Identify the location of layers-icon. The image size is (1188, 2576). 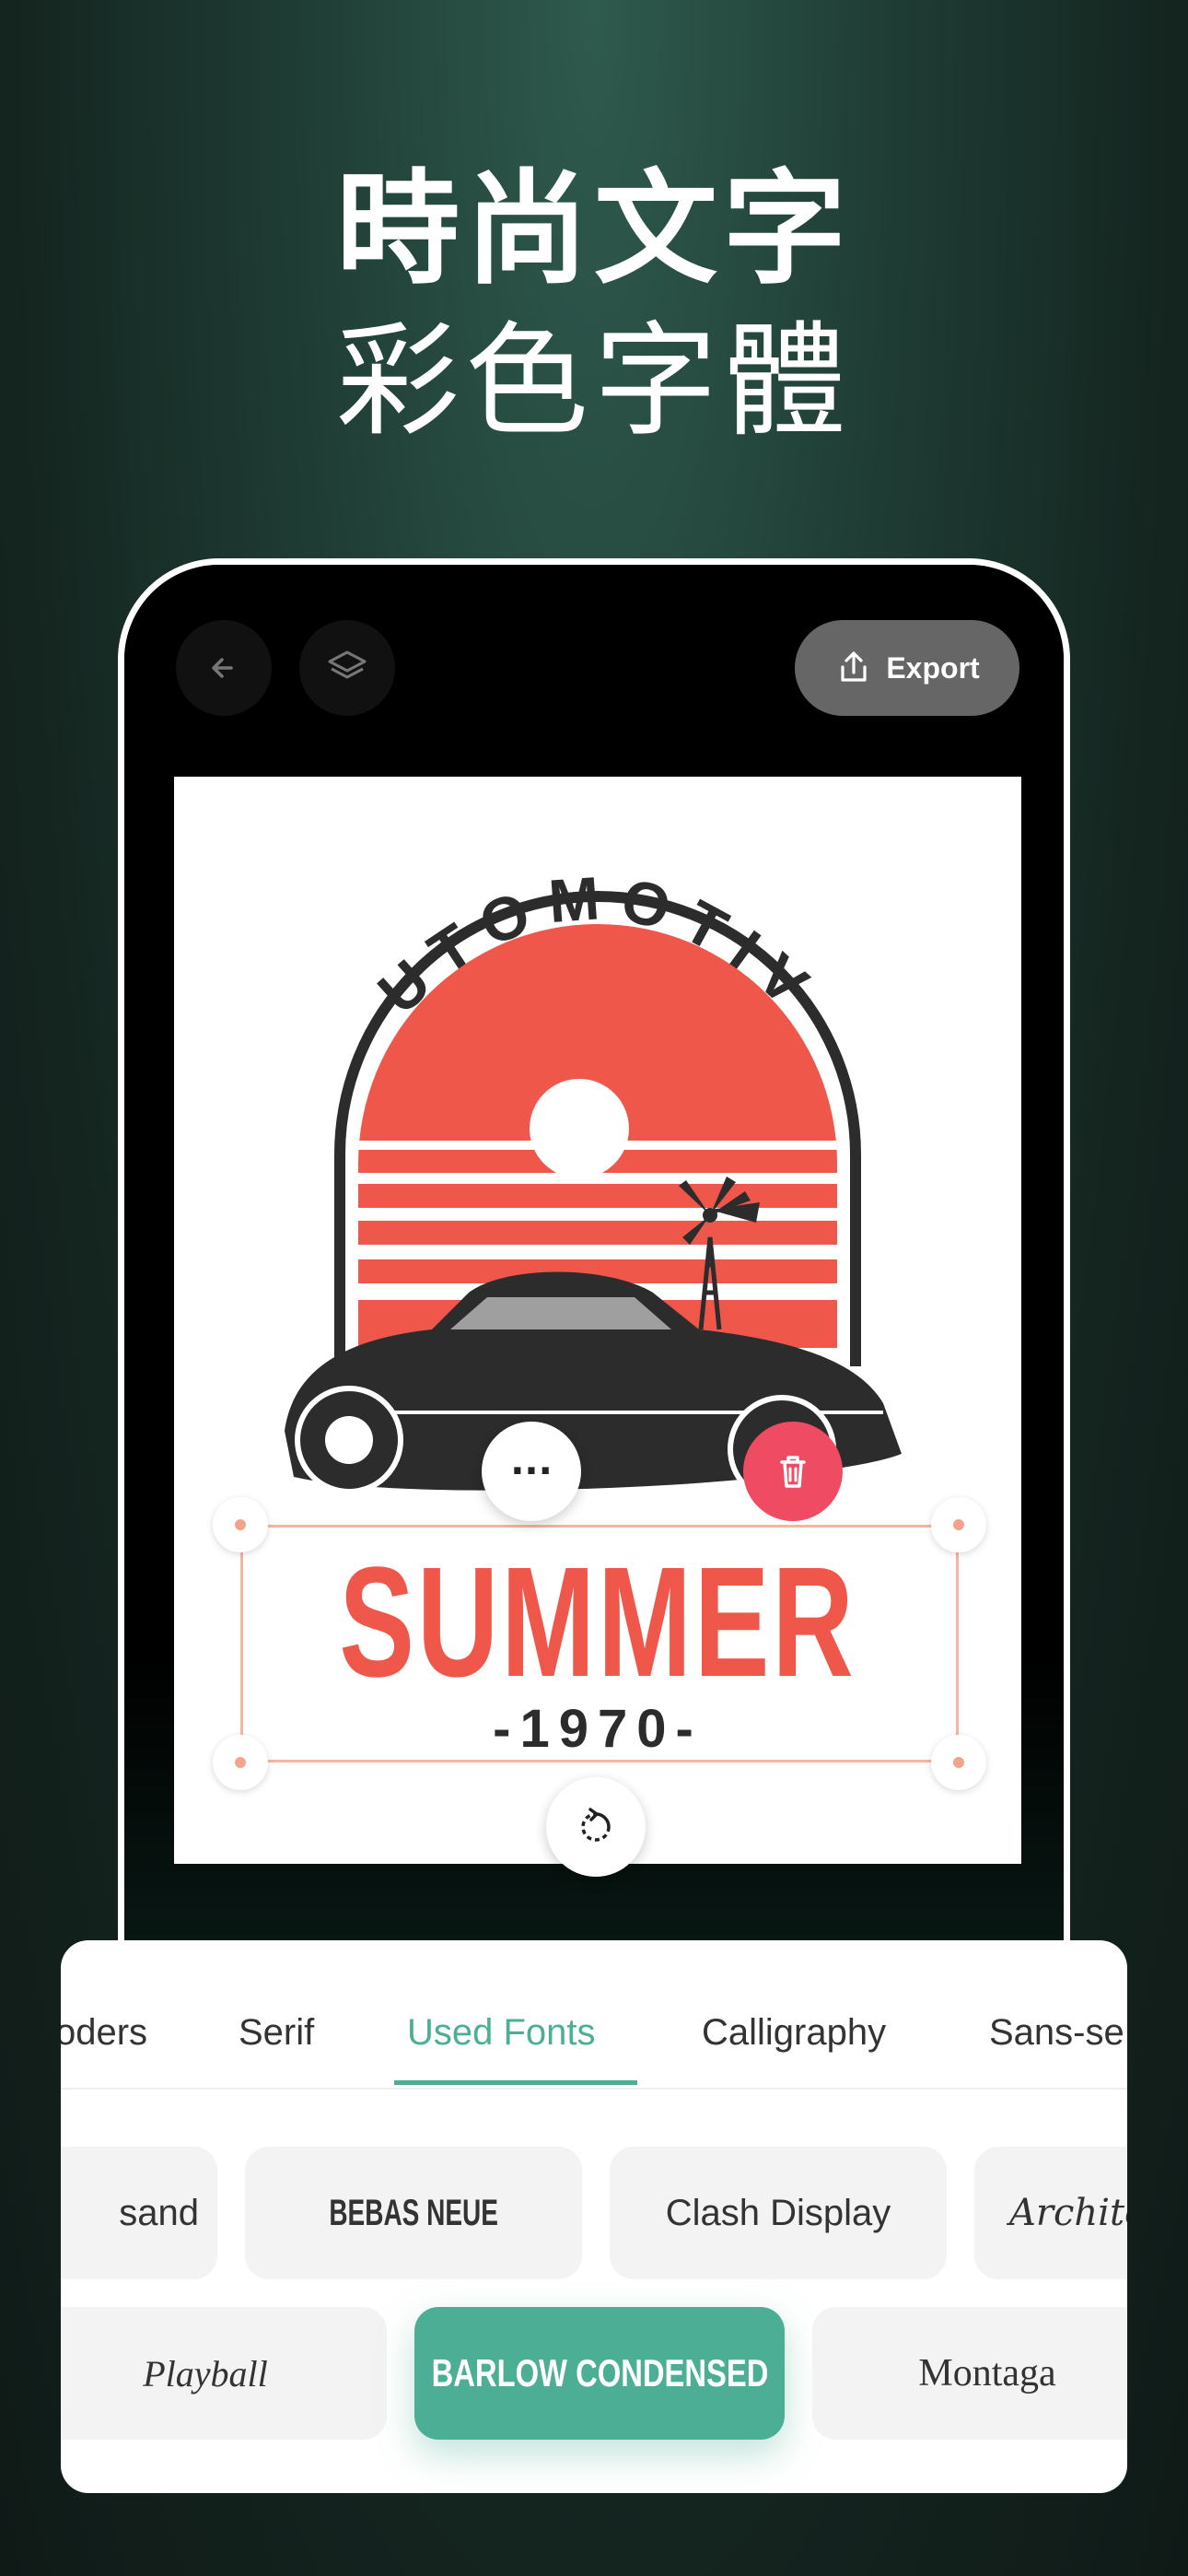
(347, 664).